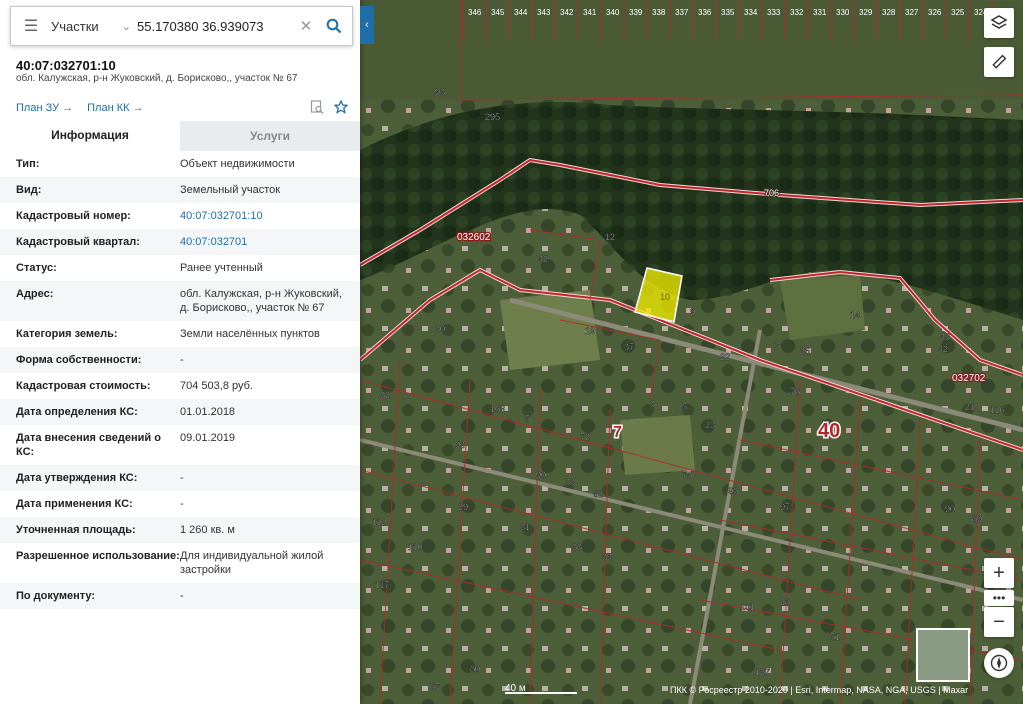 The width and height of the screenshot is (1023, 704). I want to click on info-row: Уточненная площадь: 1 260 кв. м, so click(180, 530).